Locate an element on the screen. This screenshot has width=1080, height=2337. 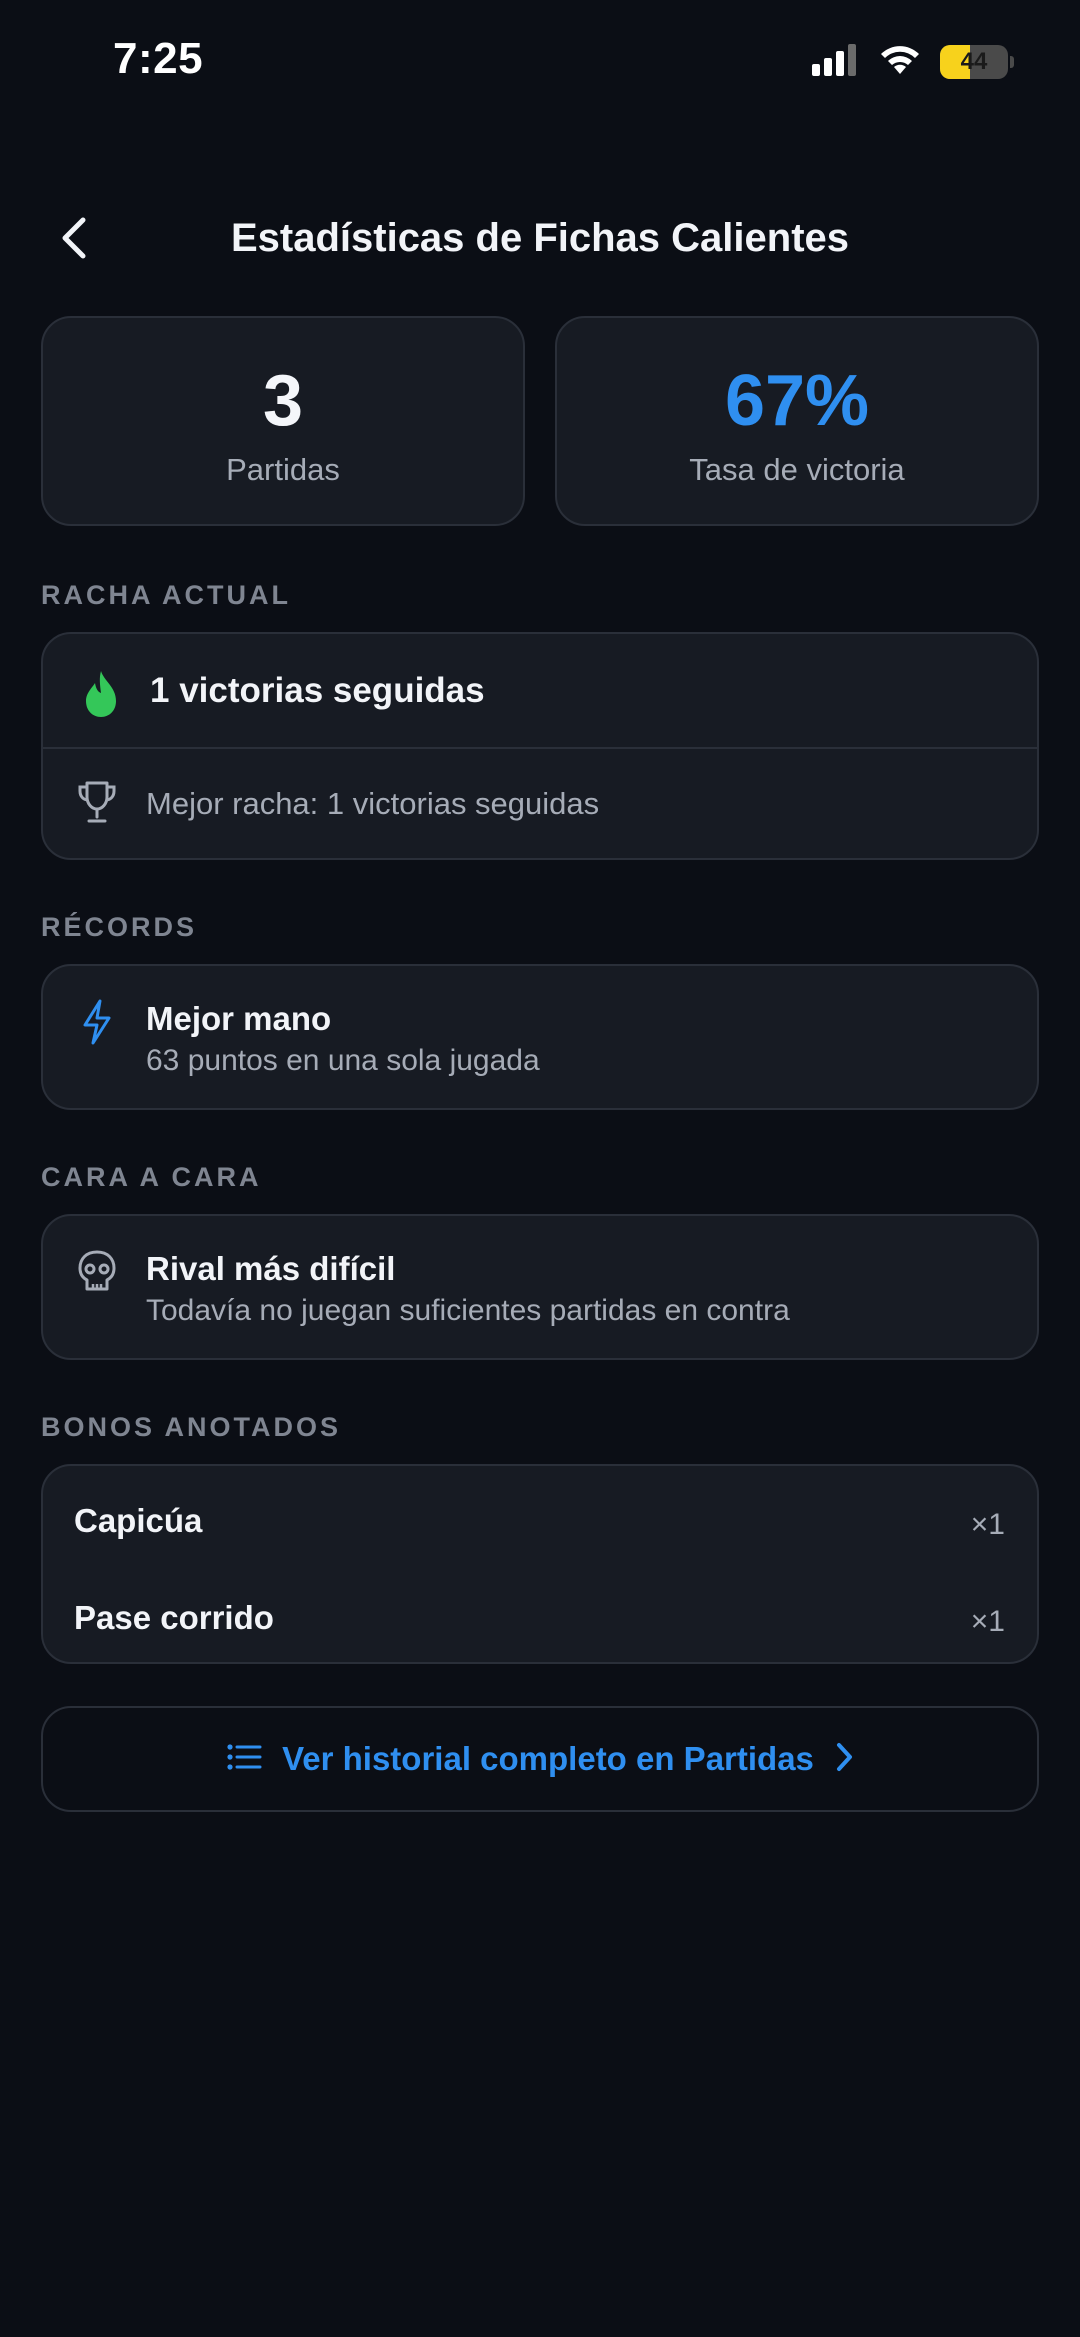
section-title-records: RÉCORDS is located at coordinates (119, 927).